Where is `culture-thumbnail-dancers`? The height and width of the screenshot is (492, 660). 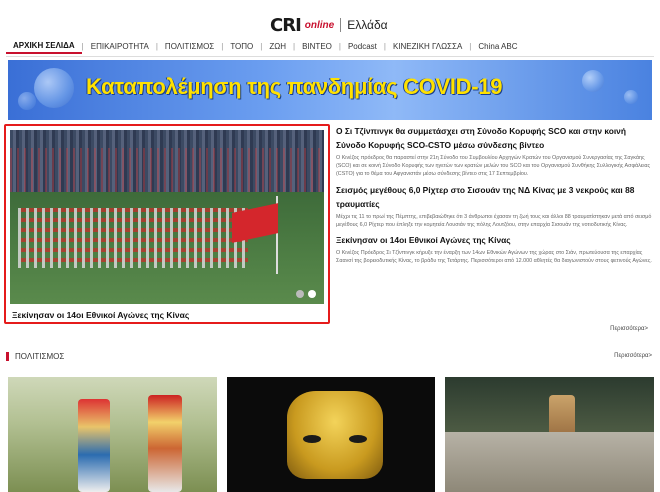
culture-thumbnail-dancers is located at coordinates (112, 434).